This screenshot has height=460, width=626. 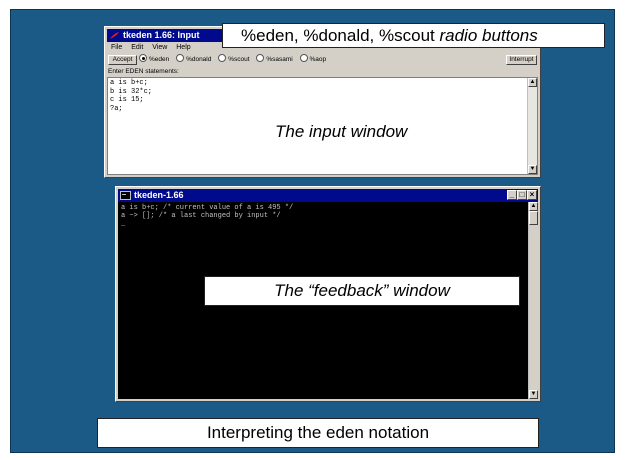 What do you see at coordinates (413, 35) in the screenshot?
I see `radio-buttons-callout: %eden, %donald, %scout radio buttons` at bounding box center [413, 35].